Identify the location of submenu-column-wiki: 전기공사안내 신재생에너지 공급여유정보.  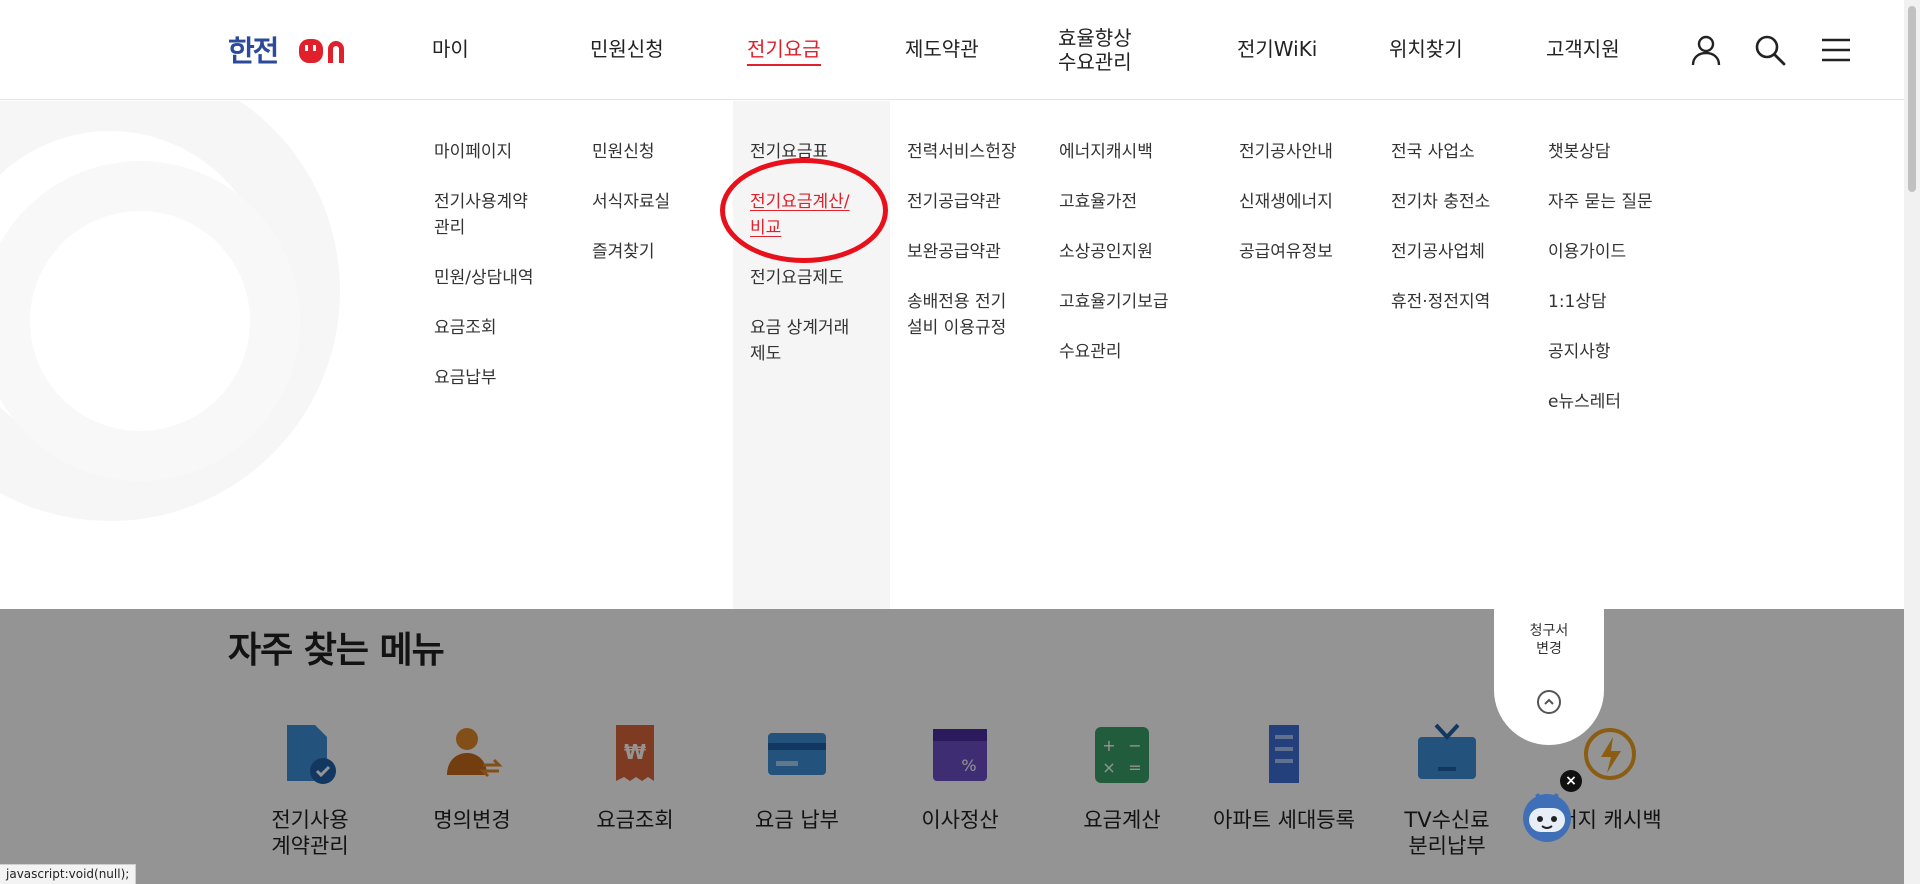
(1304, 214).